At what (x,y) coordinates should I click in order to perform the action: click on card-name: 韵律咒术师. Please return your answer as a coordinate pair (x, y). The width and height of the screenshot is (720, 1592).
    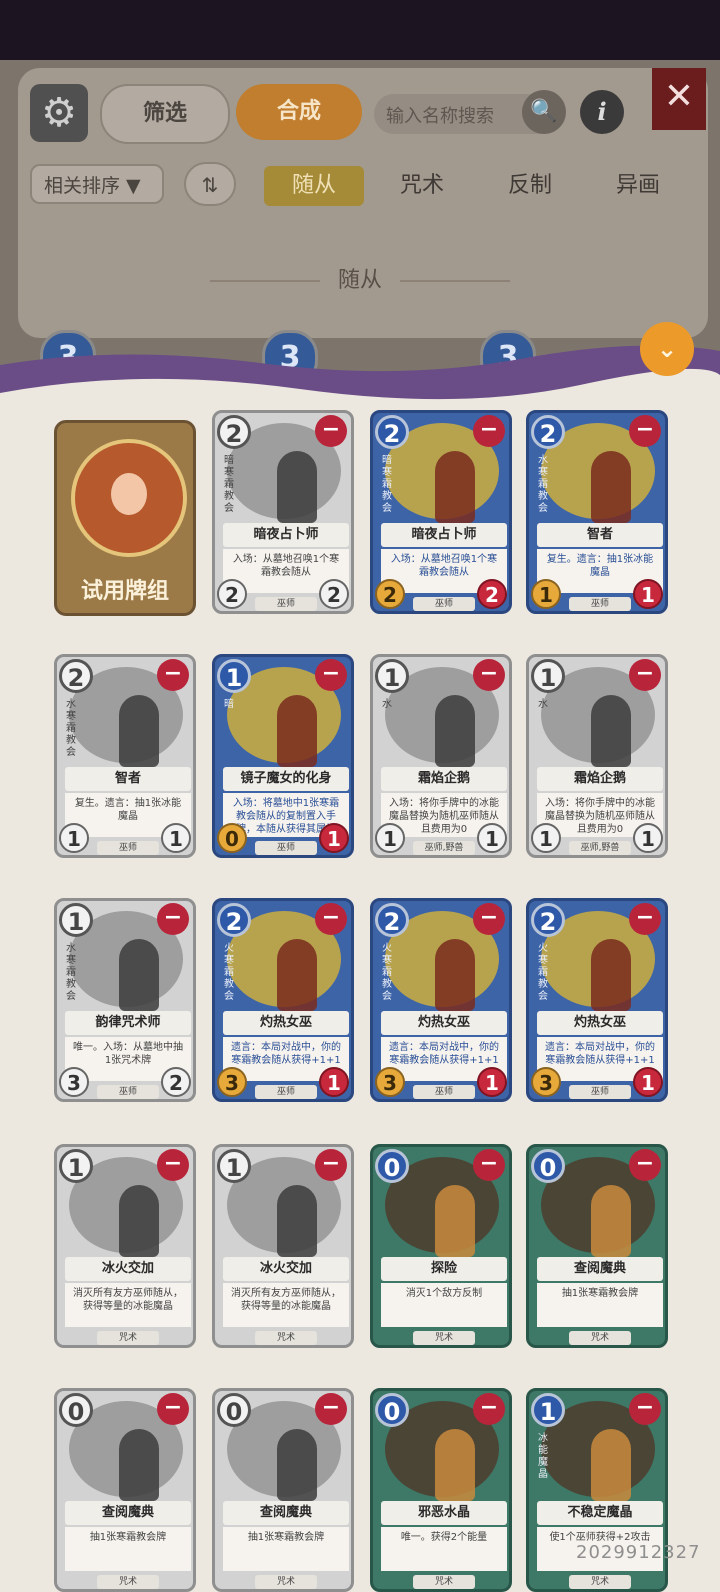
    Looking at the image, I should click on (128, 1023).